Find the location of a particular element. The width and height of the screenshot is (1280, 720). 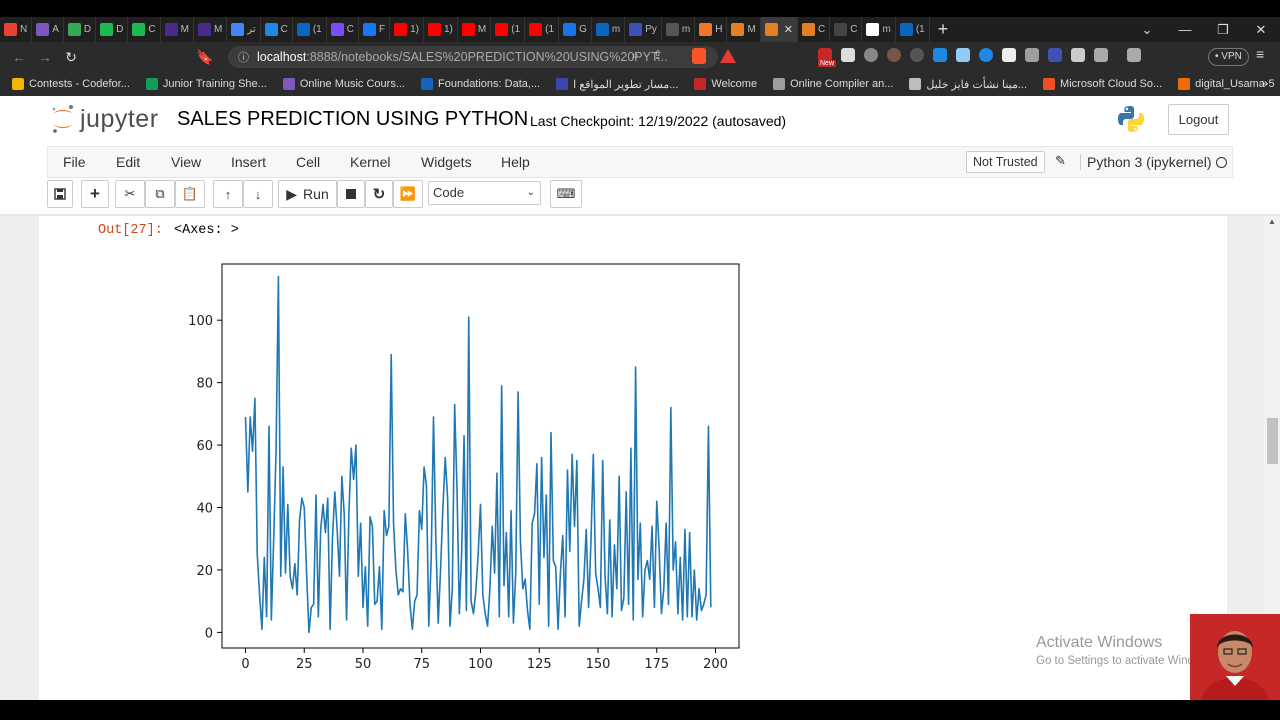

tab-close-icon: ✕ is located at coordinates (788, 29).